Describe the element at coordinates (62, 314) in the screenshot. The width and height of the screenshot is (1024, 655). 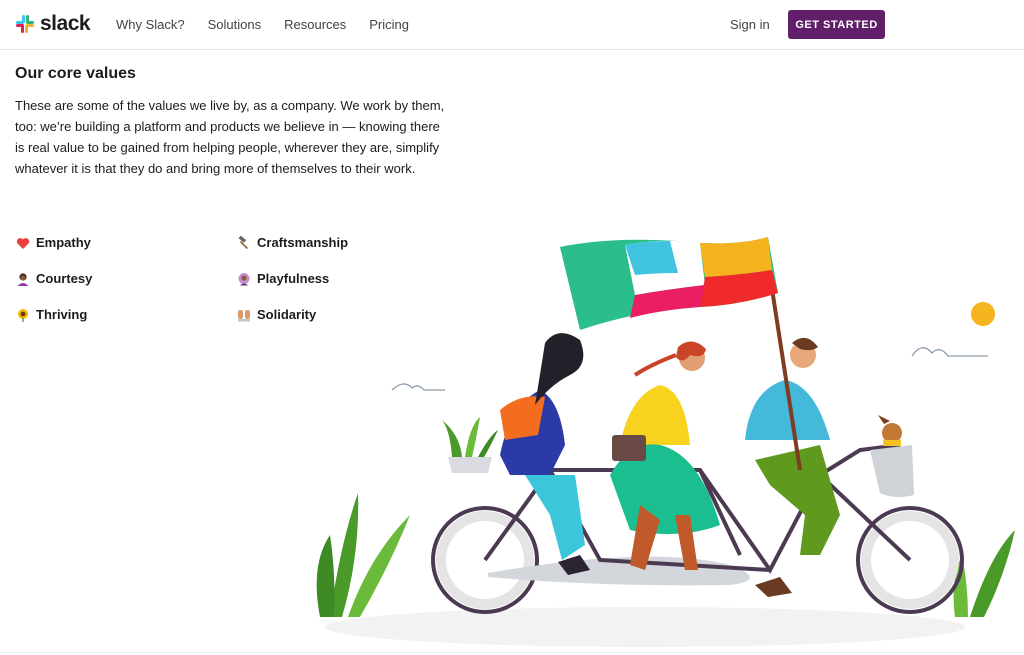
I see `value-label: Thriving` at that location.